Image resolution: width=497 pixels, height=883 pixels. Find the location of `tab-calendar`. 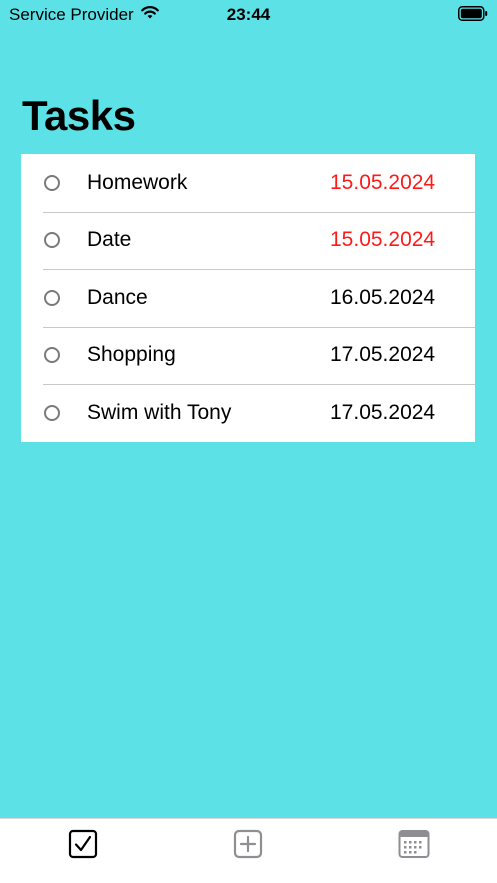

tab-calendar is located at coordinates (414, 844).